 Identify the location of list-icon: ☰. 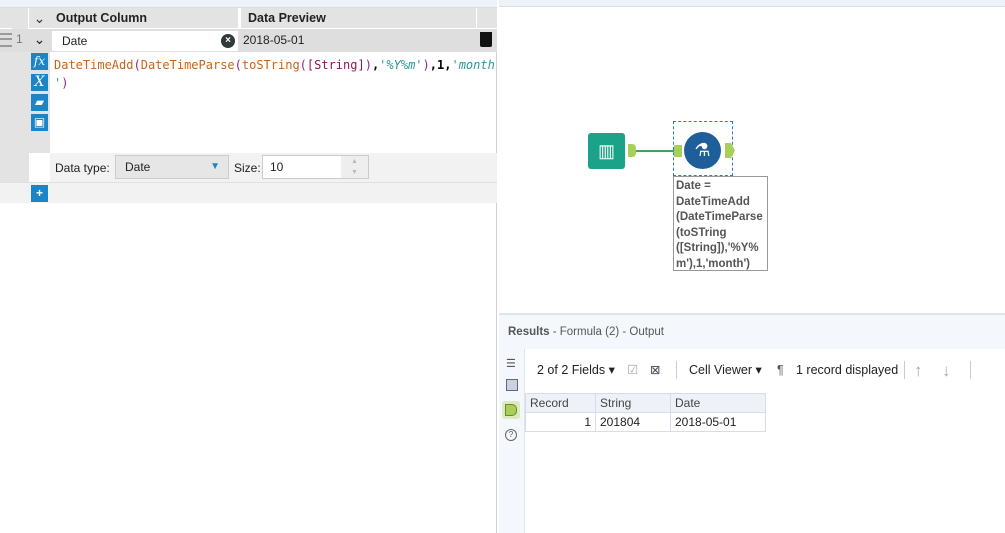
(511, 363).